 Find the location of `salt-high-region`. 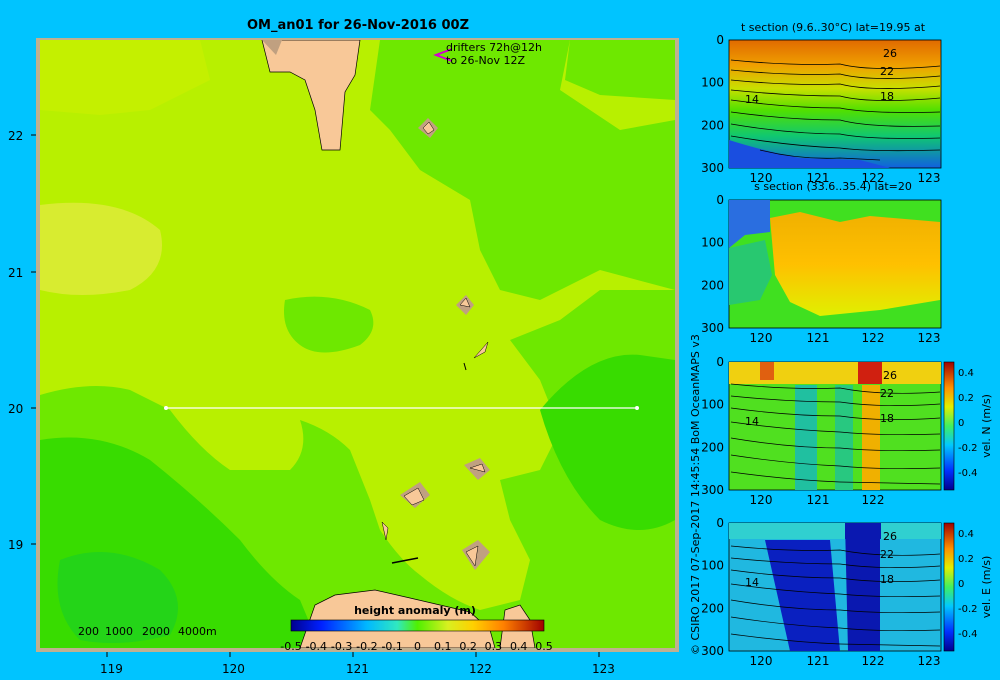

salt-high-region is located at coordinates (855, 264).